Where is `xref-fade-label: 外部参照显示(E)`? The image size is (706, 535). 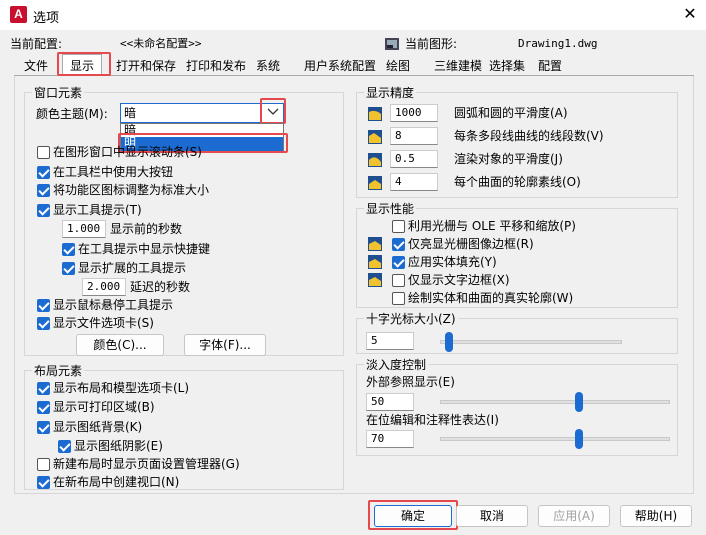 xref-fade-label: 外部参照显示(E) is located at coordinates (410, 382).